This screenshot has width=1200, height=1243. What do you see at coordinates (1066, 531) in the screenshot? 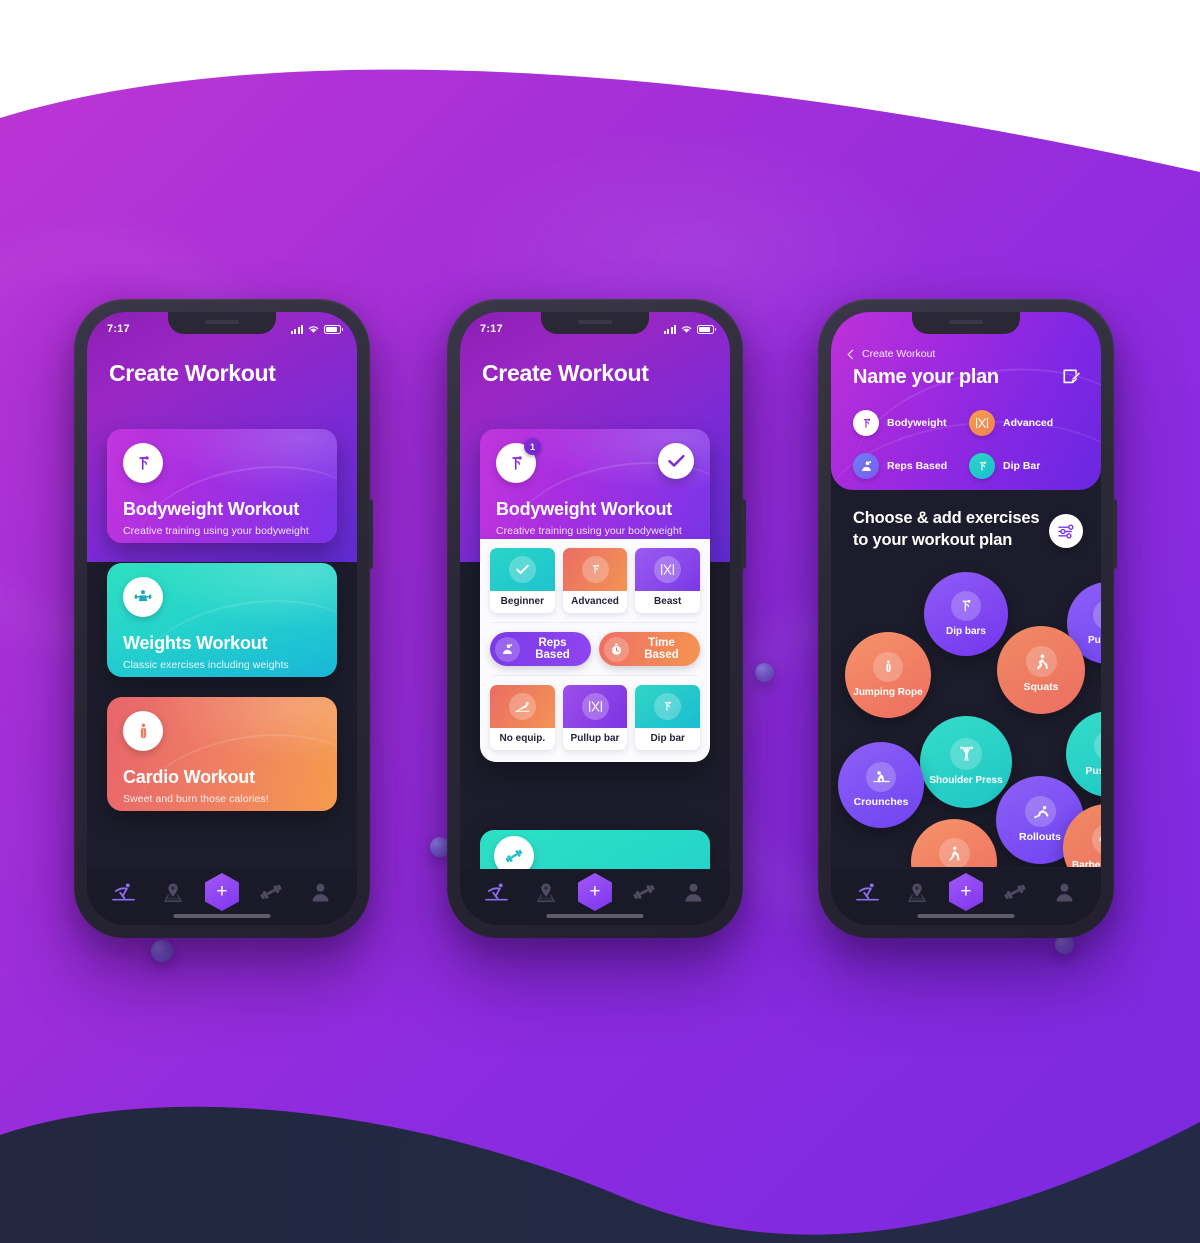
I see `sliders-icon` at bounding box center [1066, 531].